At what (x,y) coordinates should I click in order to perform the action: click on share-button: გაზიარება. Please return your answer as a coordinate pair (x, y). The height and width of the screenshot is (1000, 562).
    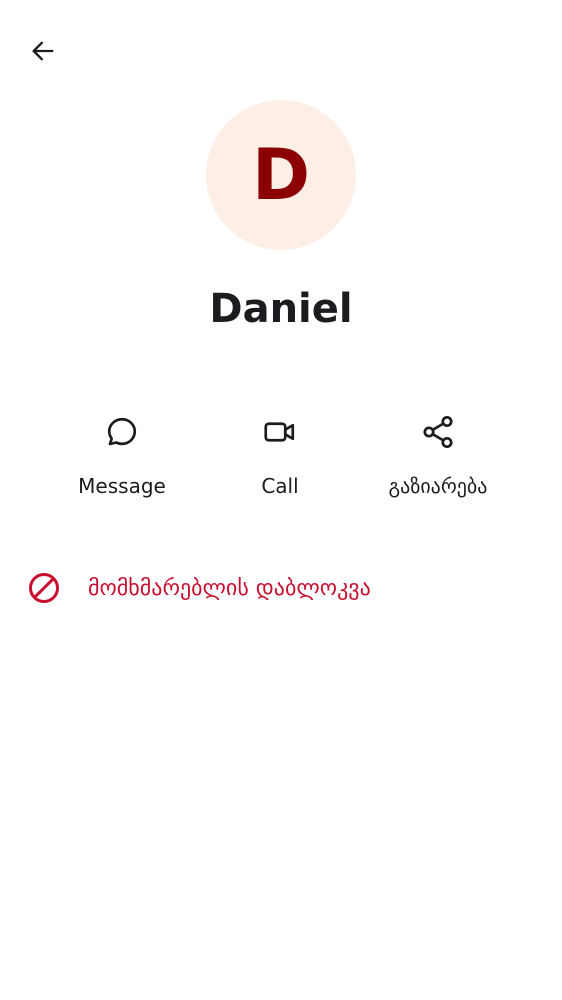
    Looking at the image, I should click on (438, 454).